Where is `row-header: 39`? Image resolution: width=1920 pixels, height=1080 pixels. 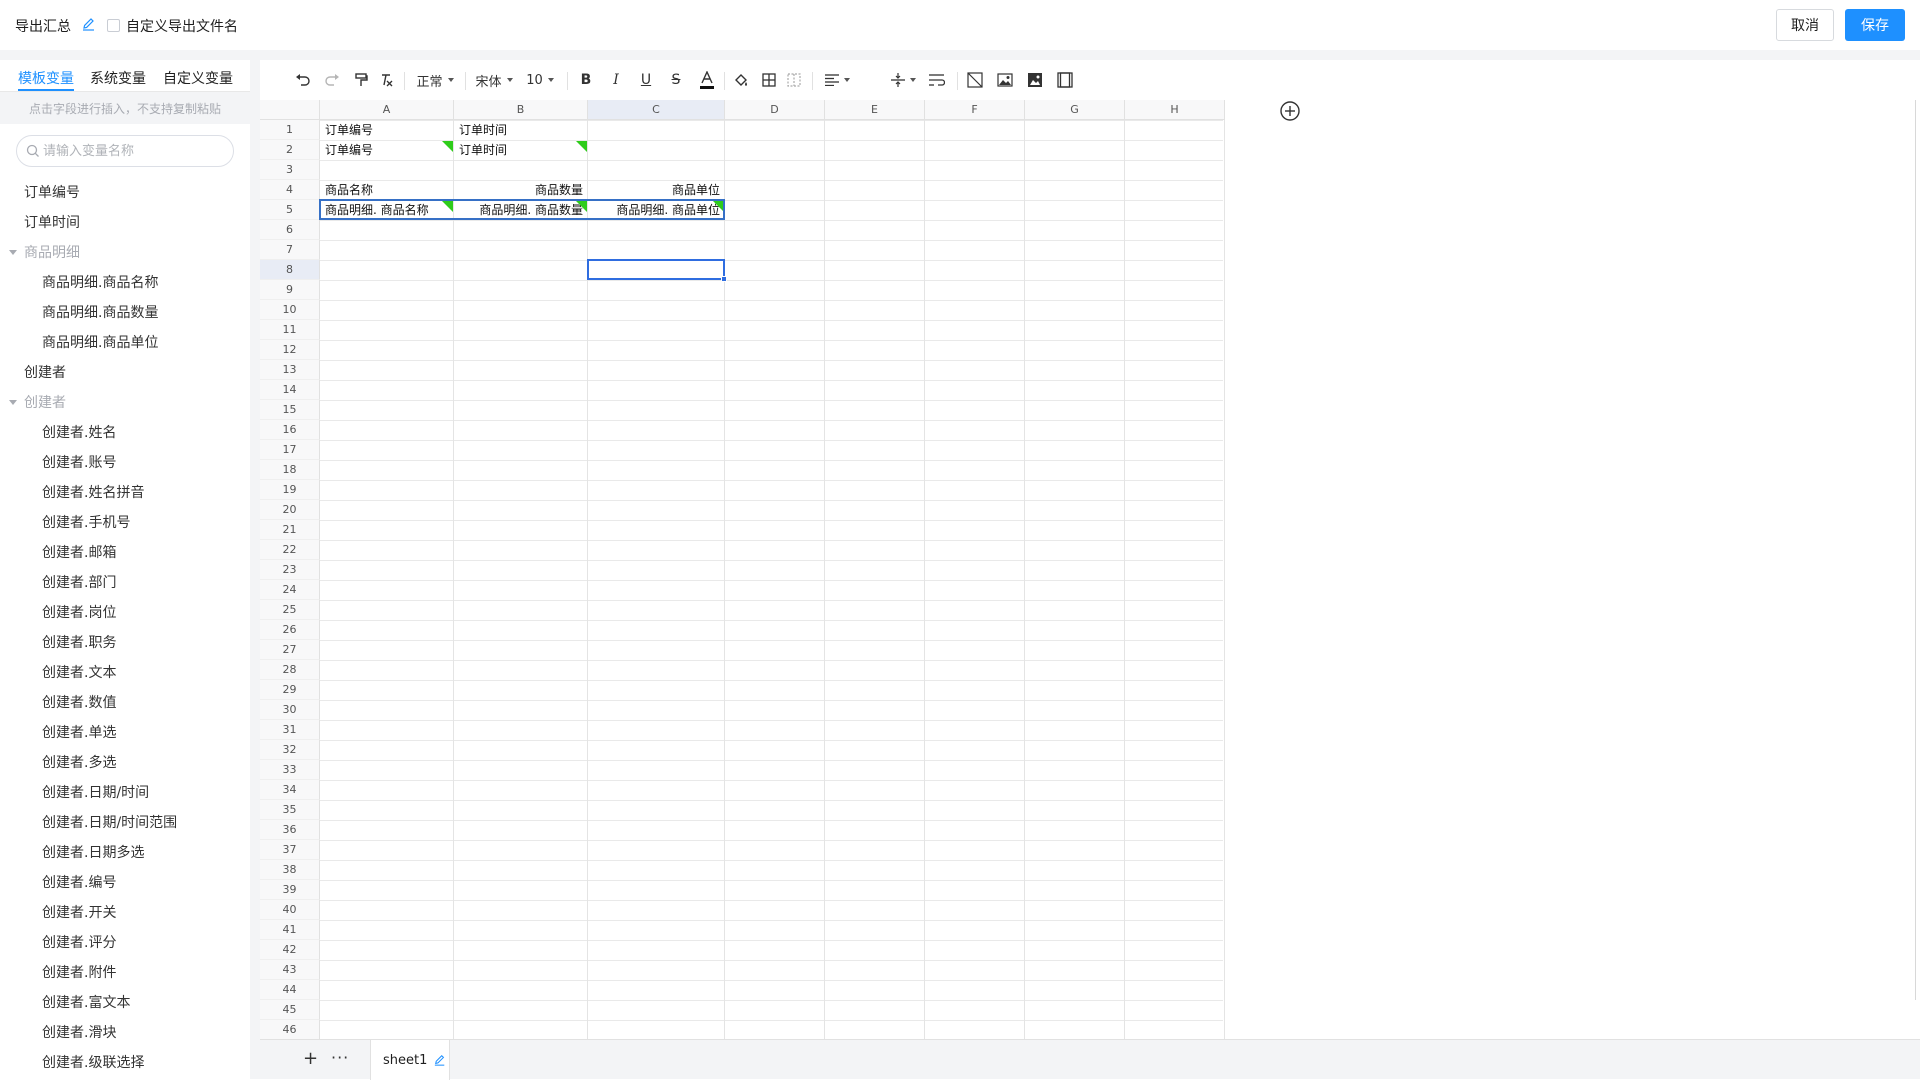
row-header: 39 is located at coordinates (290, 890).